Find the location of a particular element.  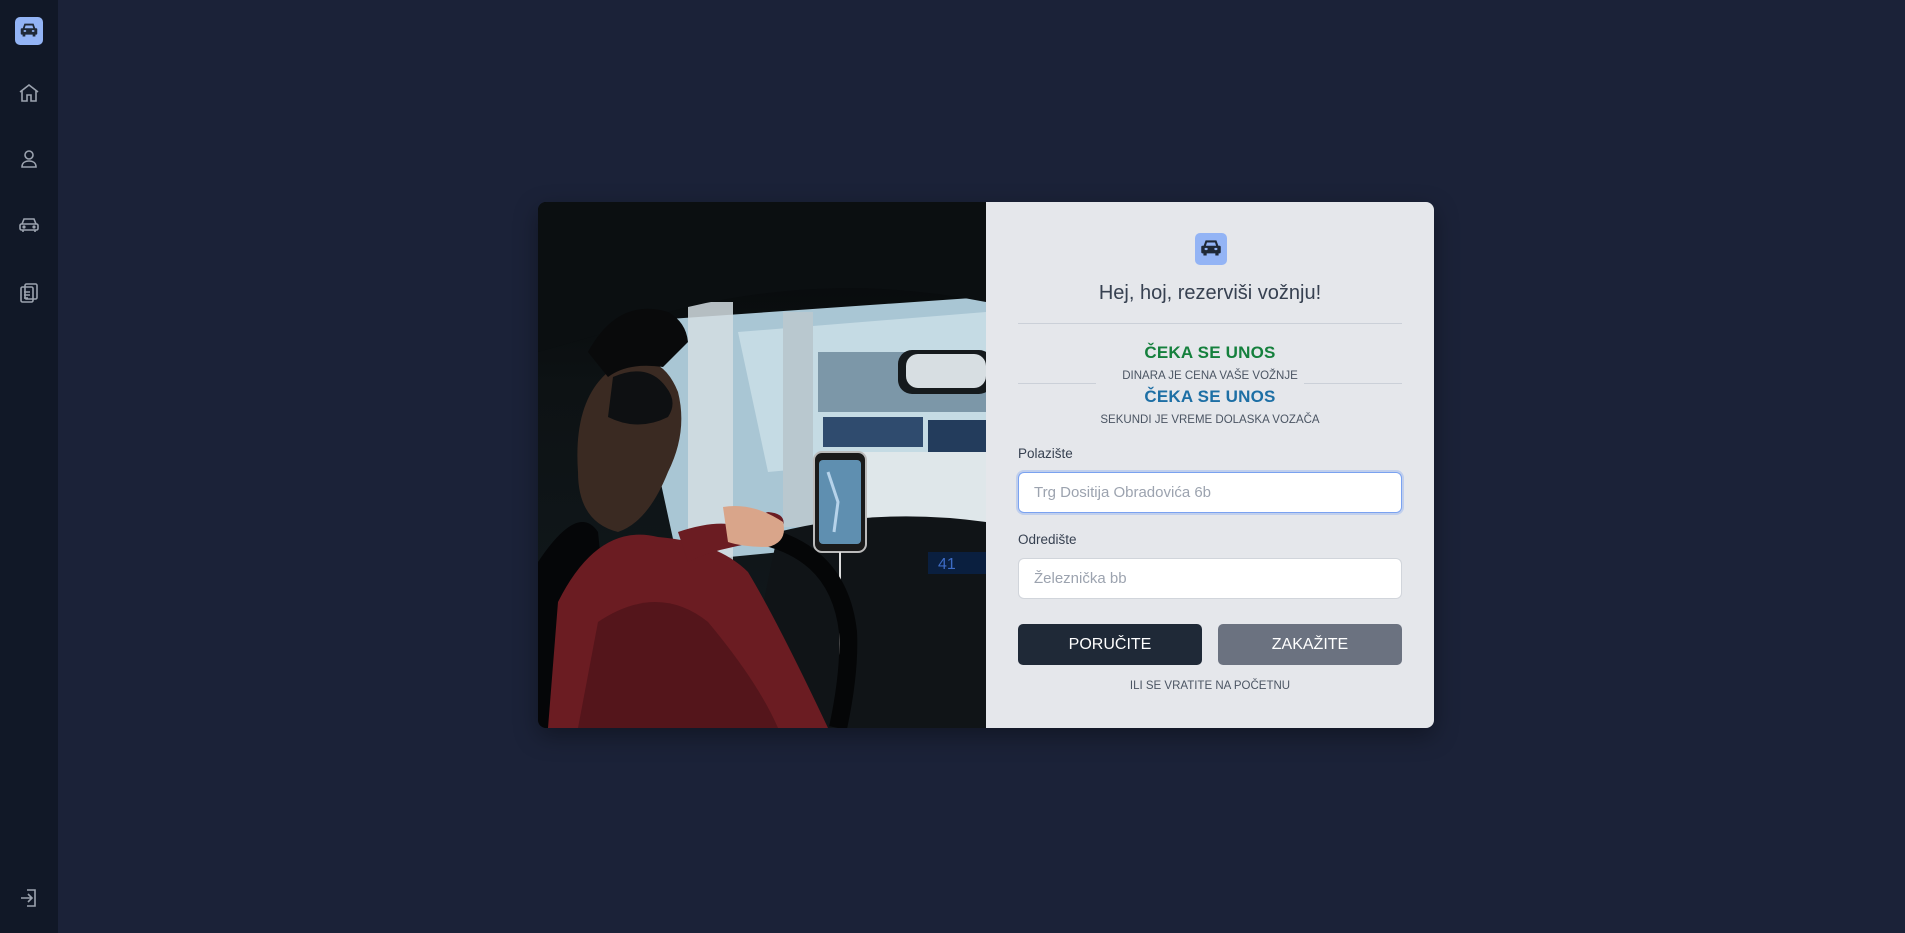

car-icon is located at coordinates (29, 225).